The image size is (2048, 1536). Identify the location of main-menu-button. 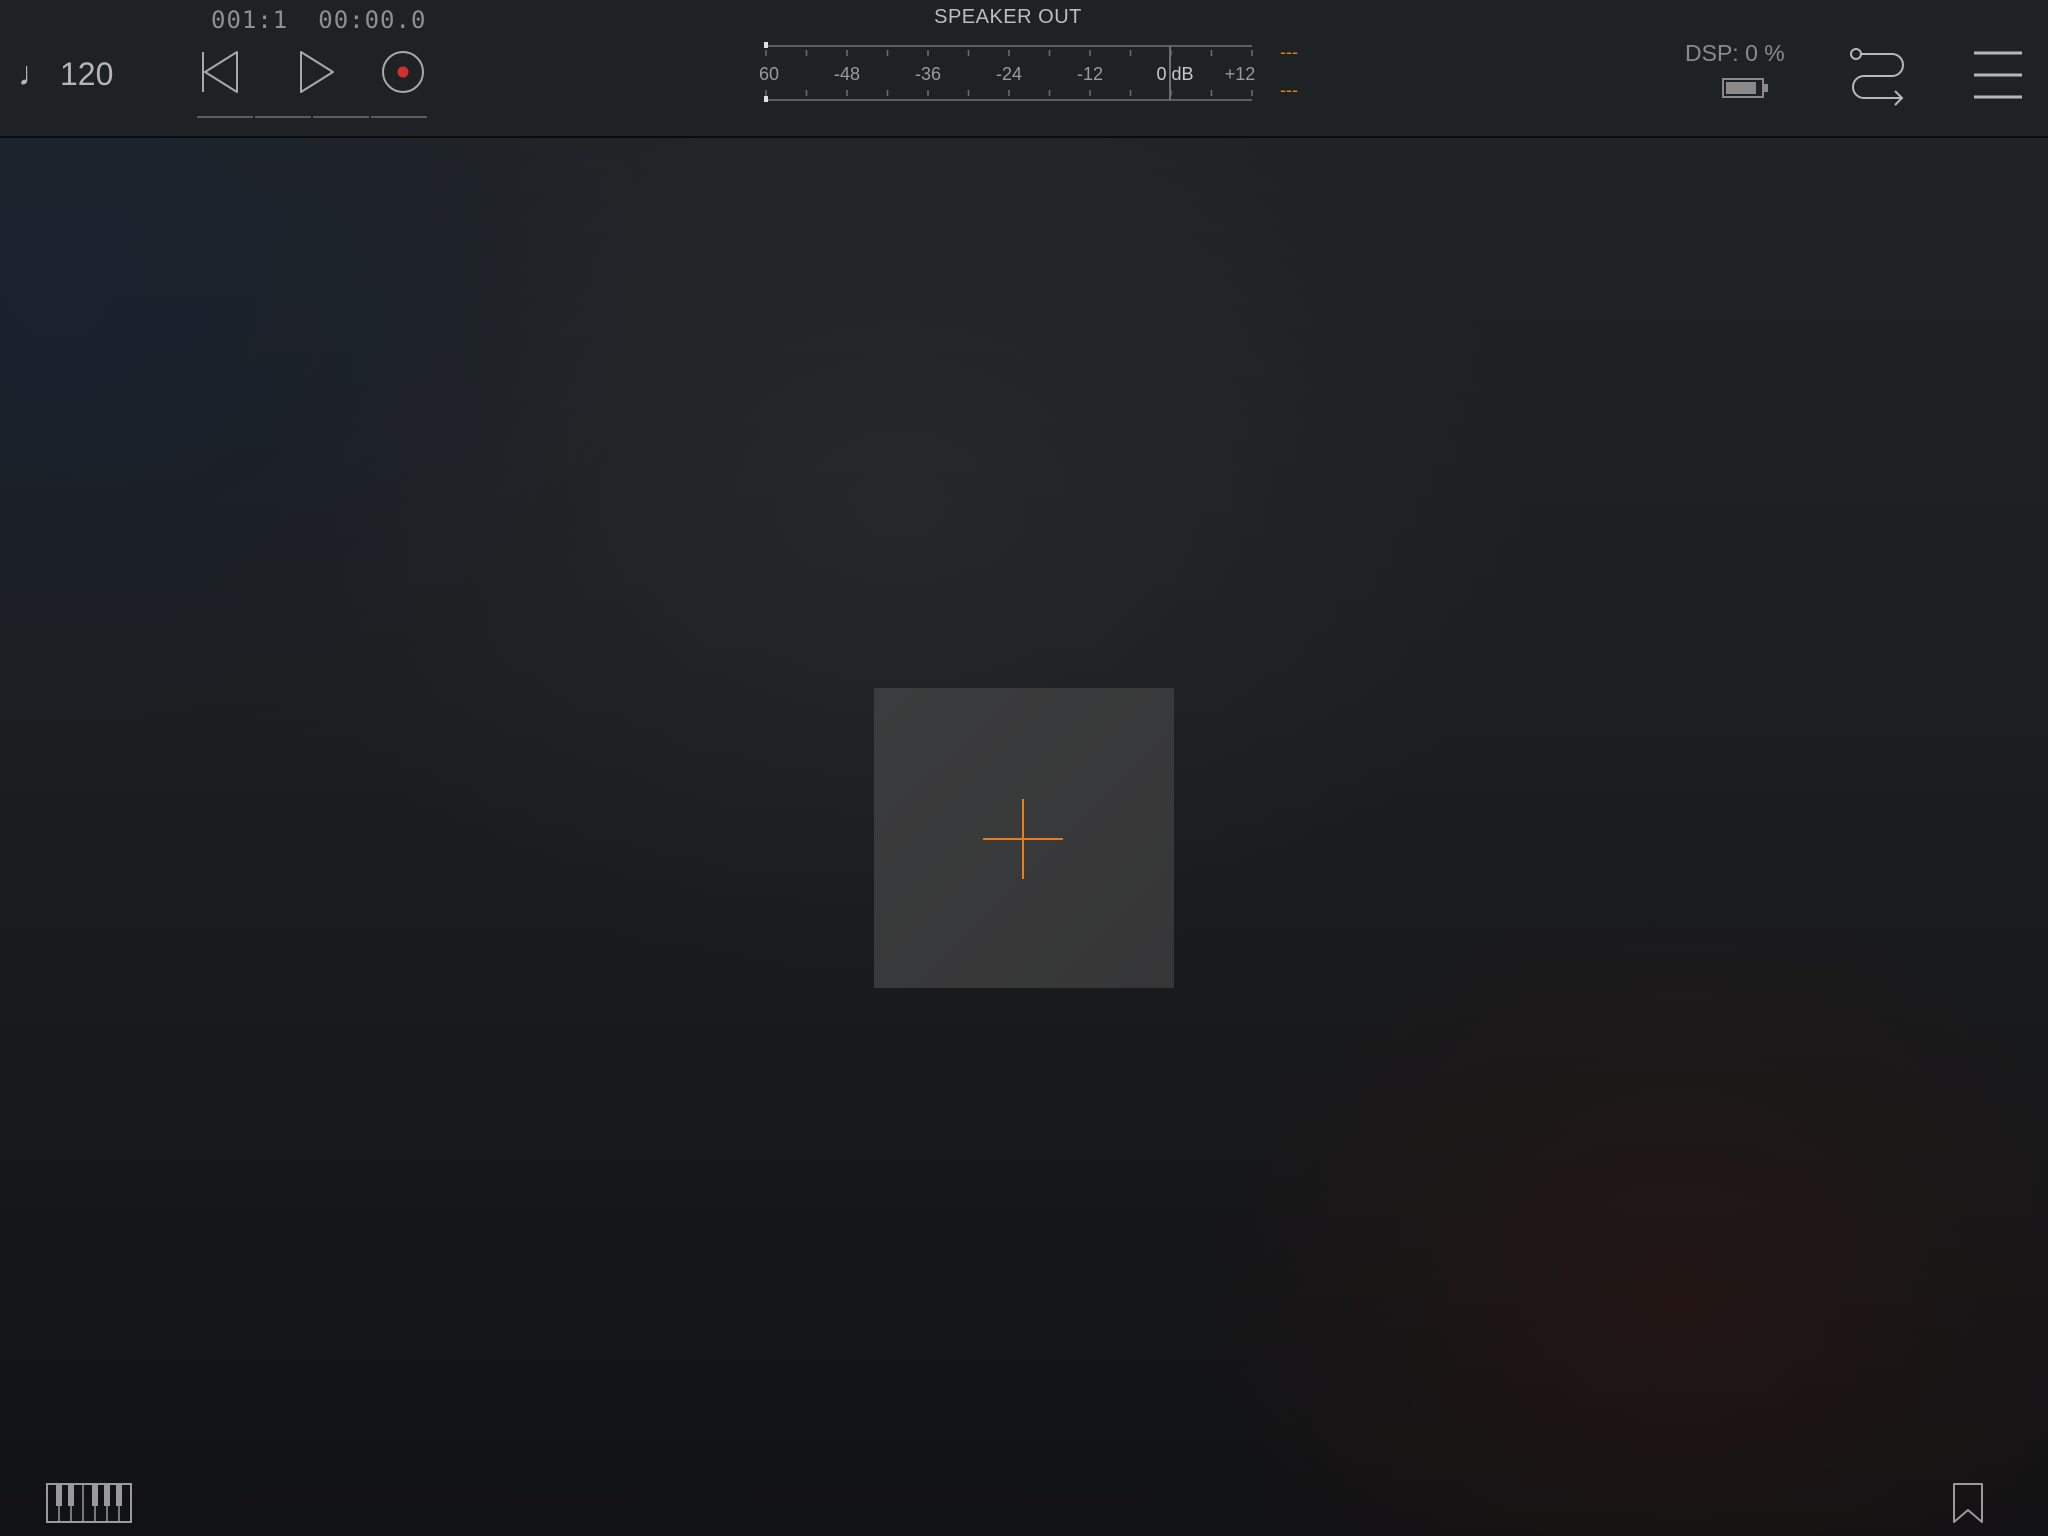
(1998, 75).